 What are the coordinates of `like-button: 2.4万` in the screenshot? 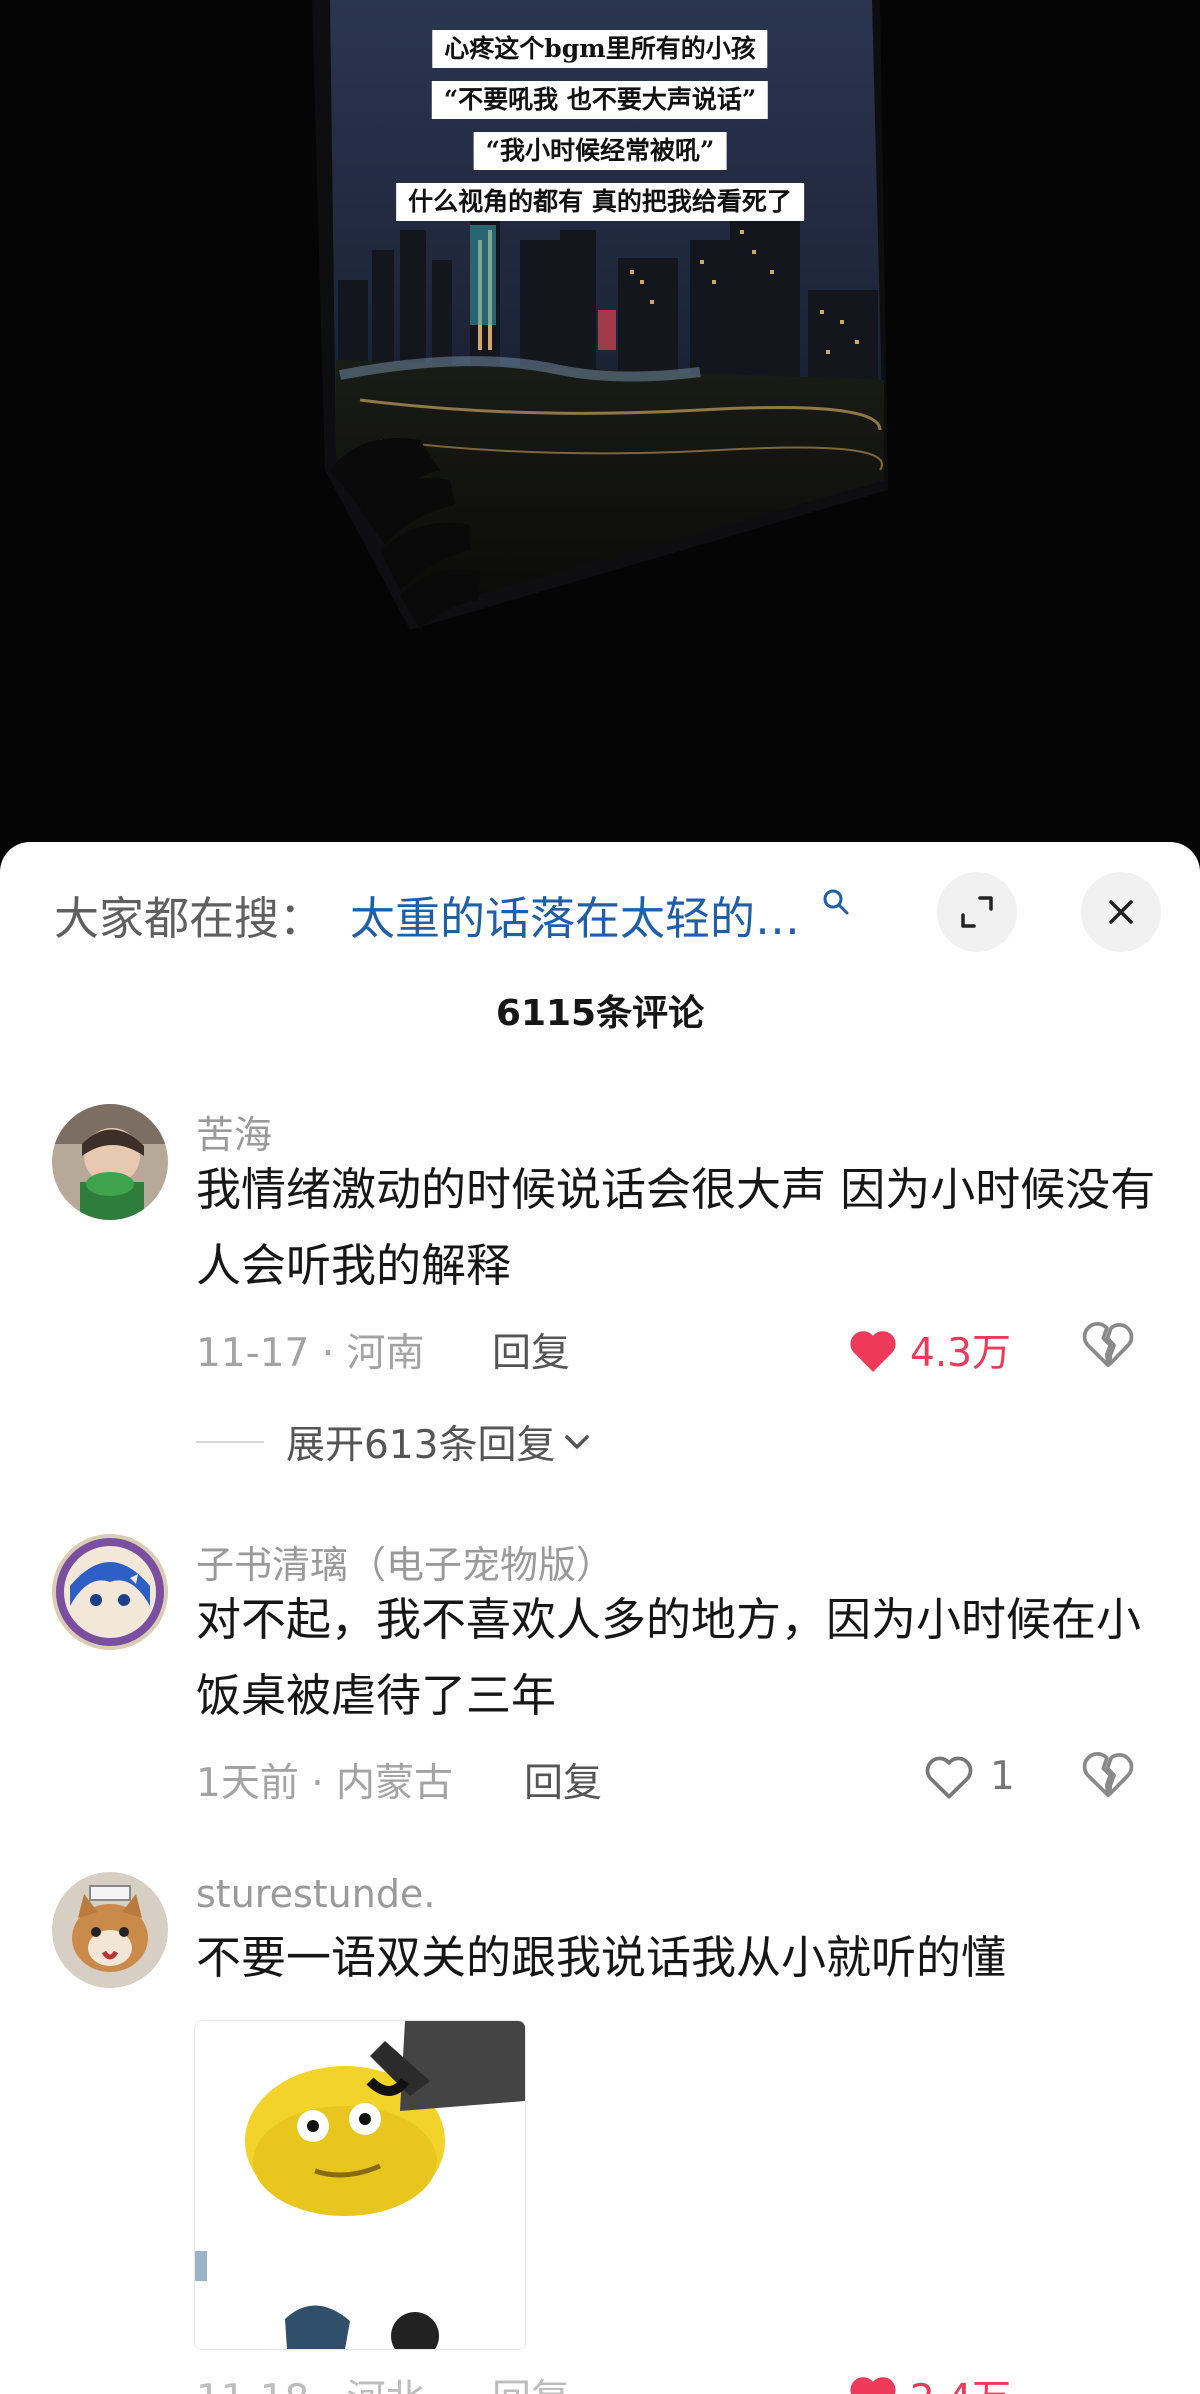 It's located at (928, 2381).